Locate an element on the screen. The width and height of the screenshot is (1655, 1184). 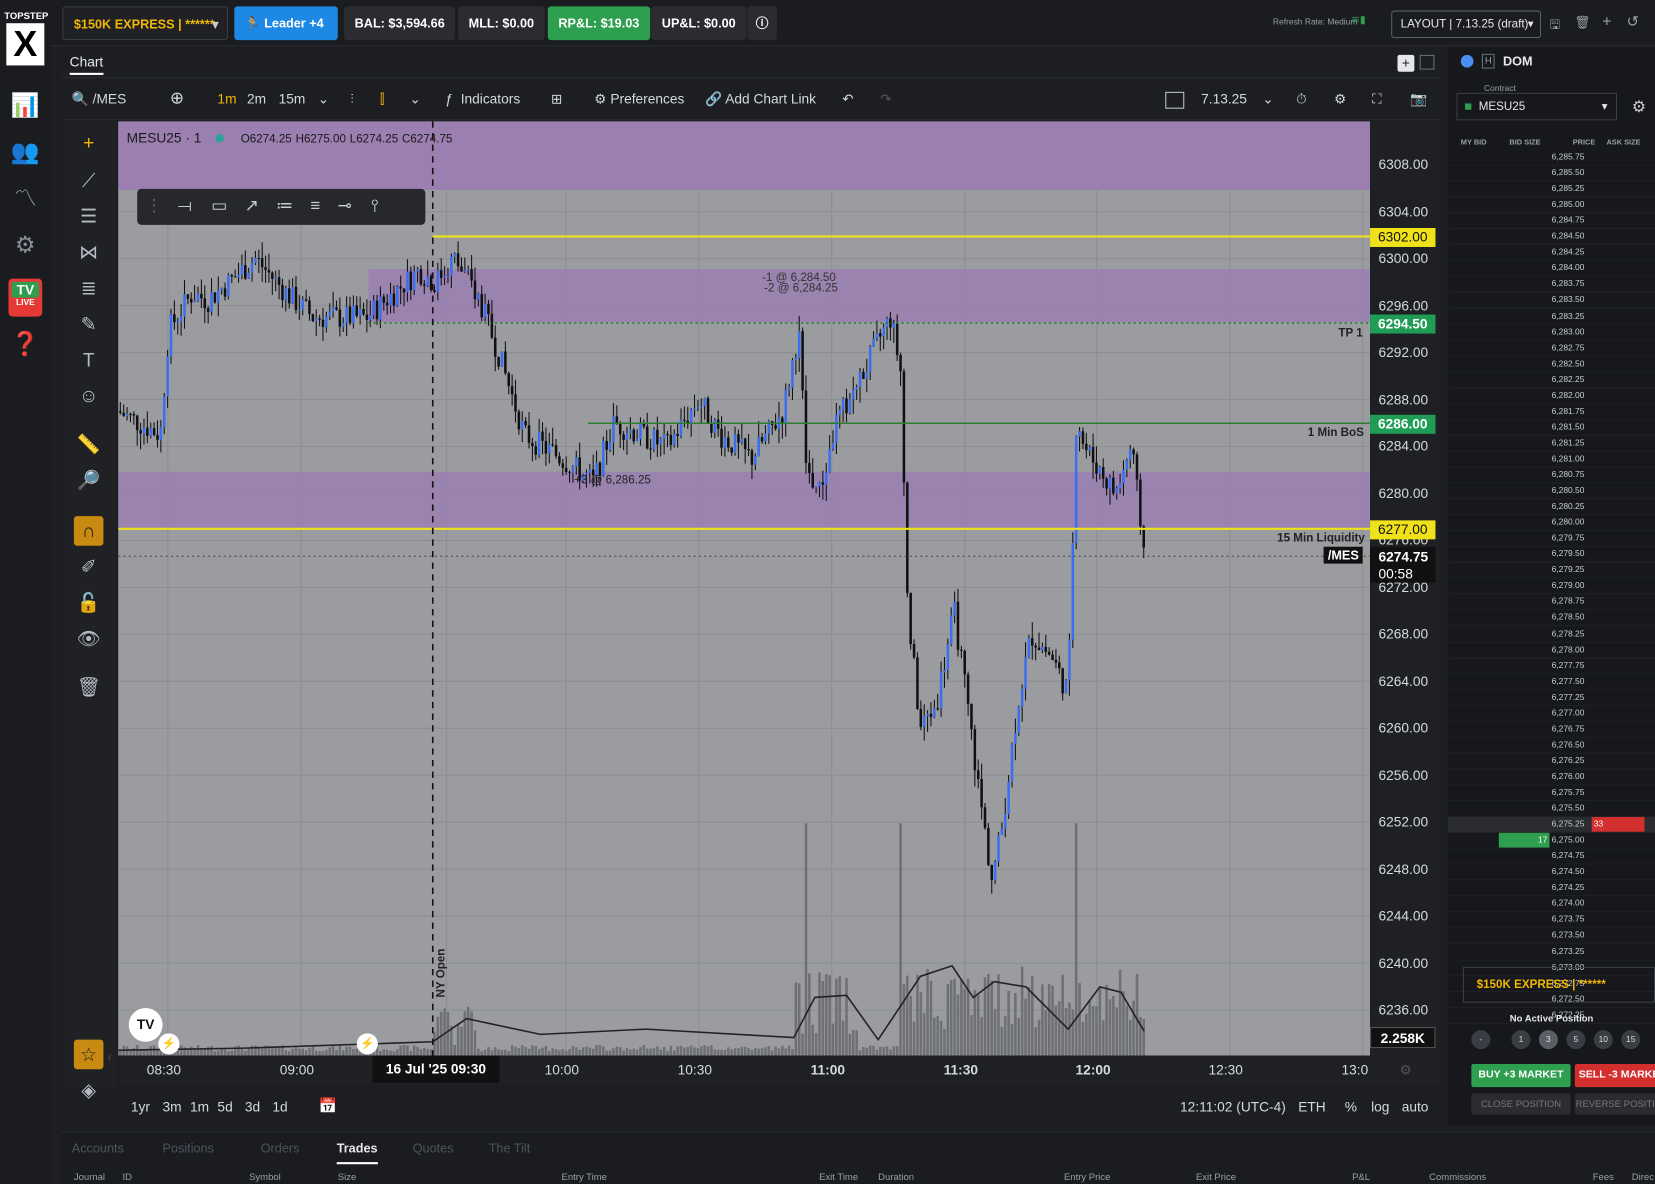
dom-row: 6,277.75 is located at coordinates (1551, 666).